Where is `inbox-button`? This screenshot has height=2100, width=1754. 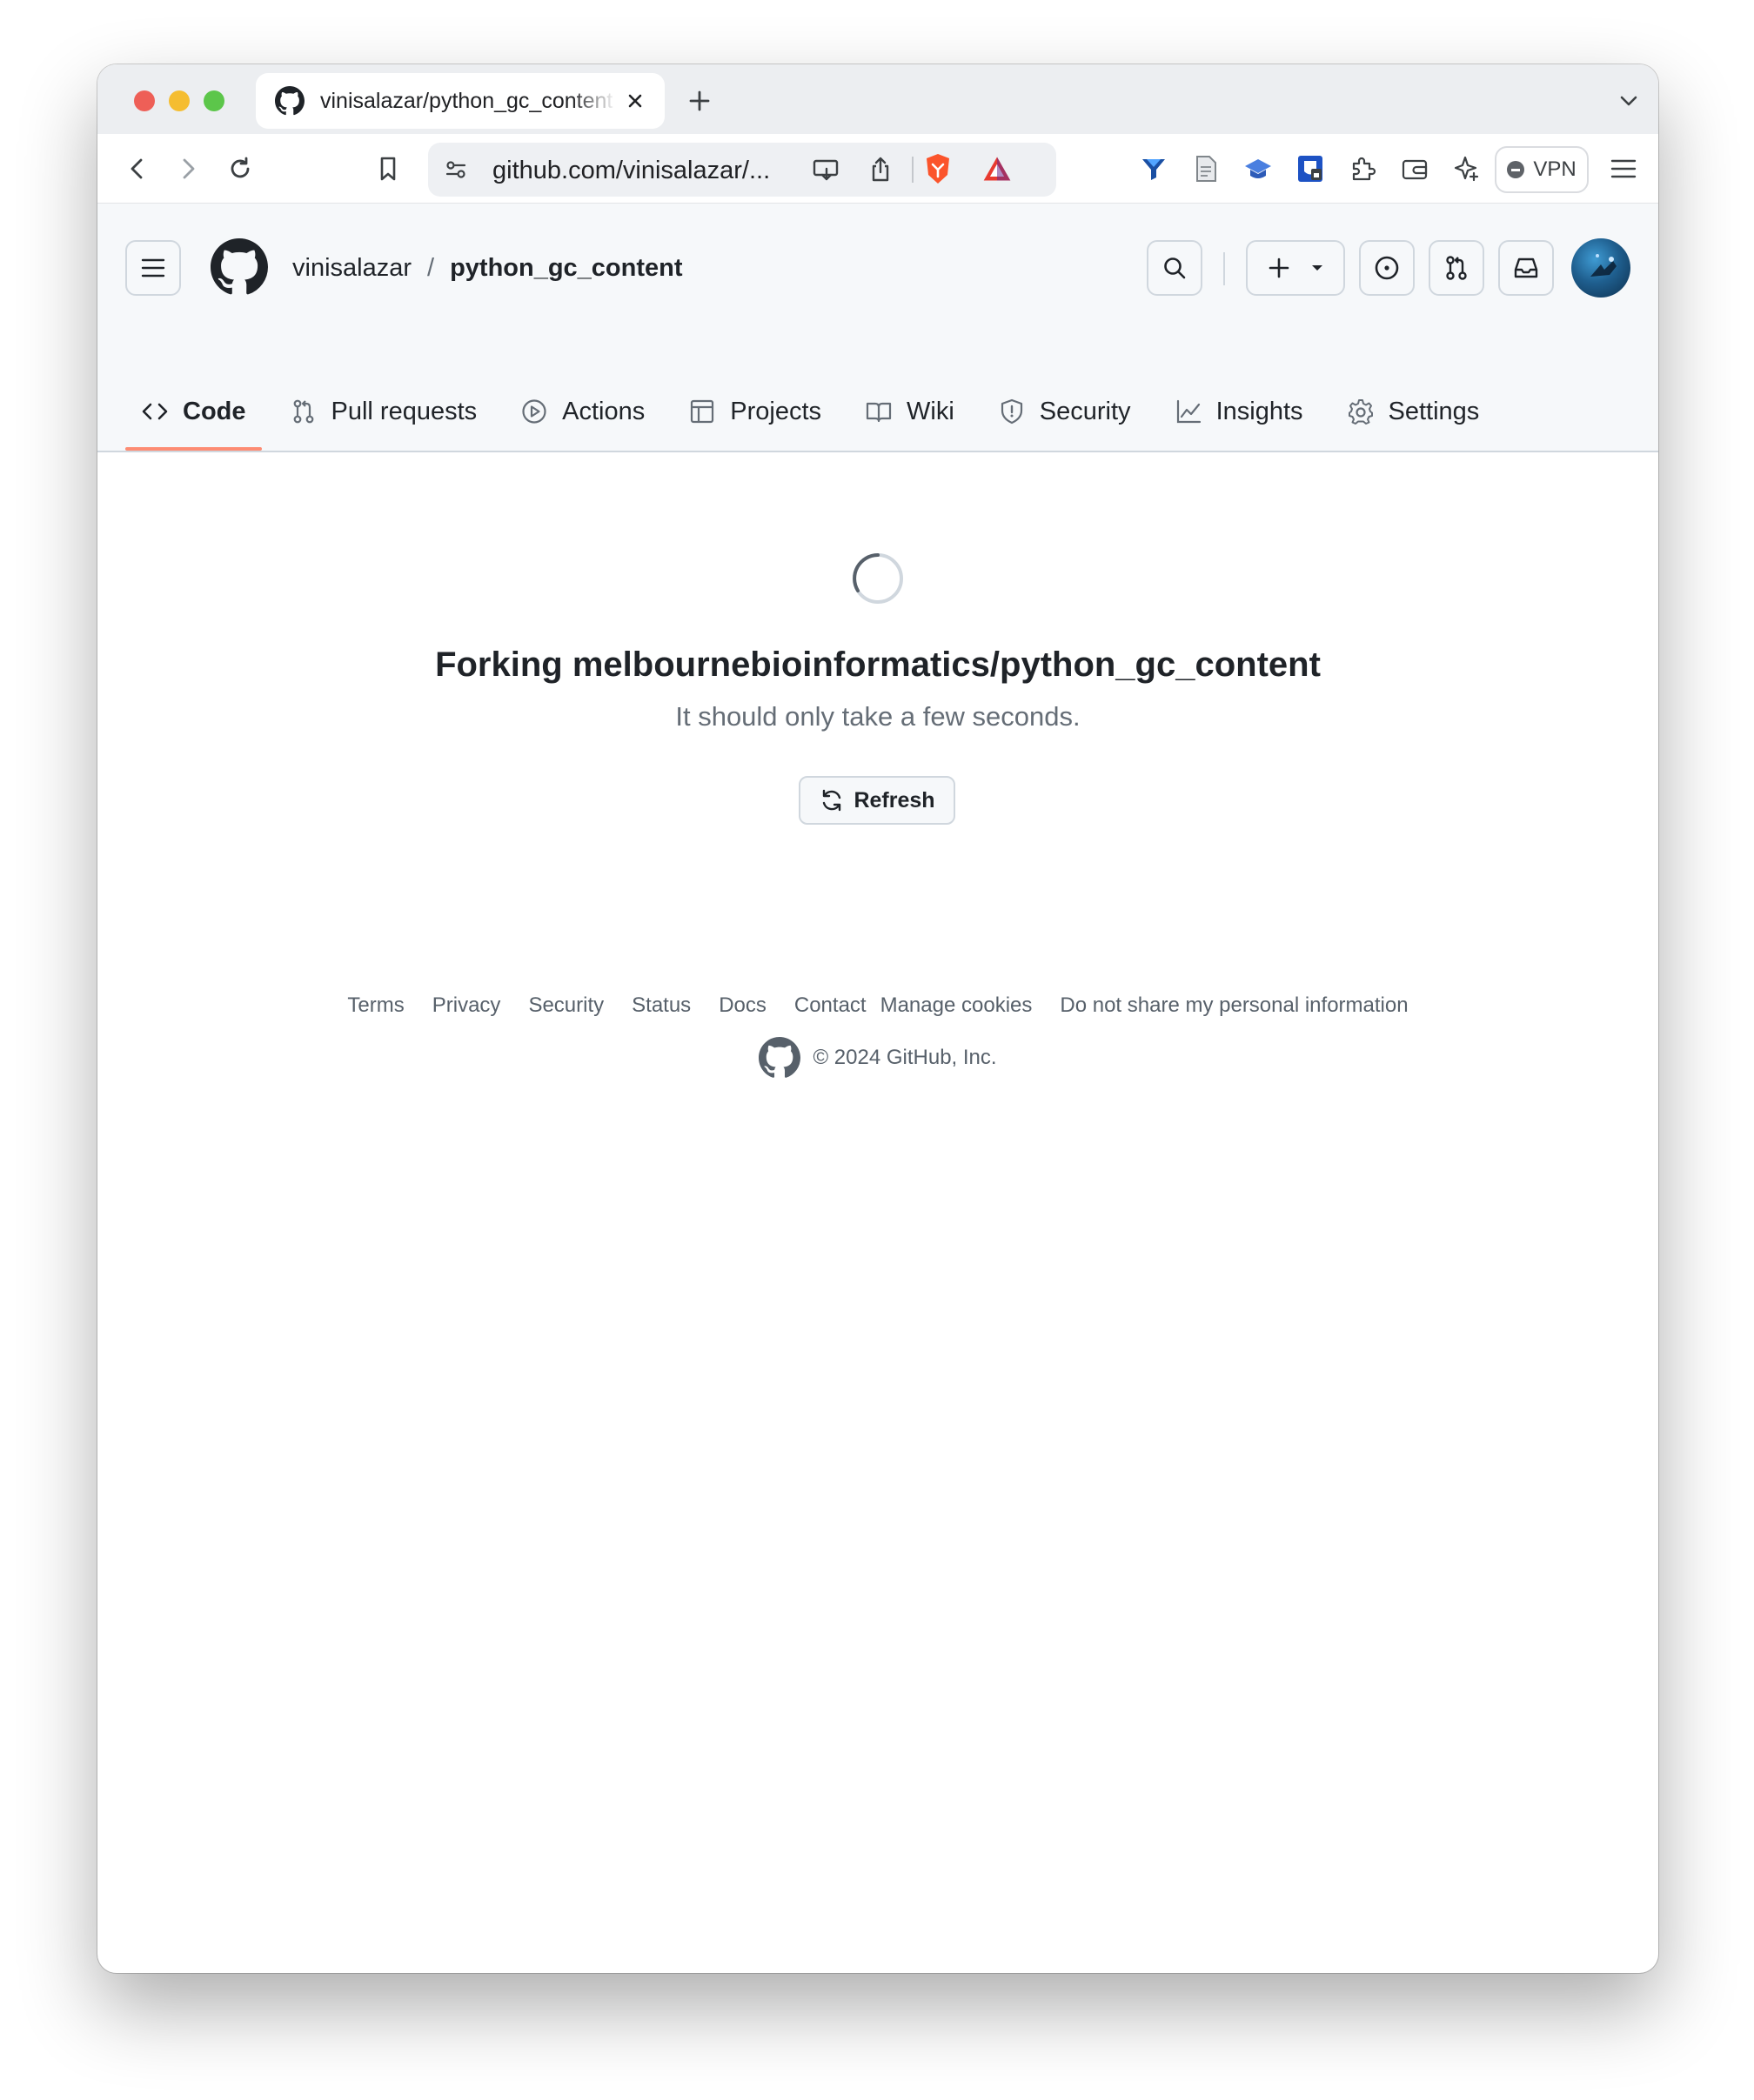 inbox-button is located at coordinates (1526, 268).